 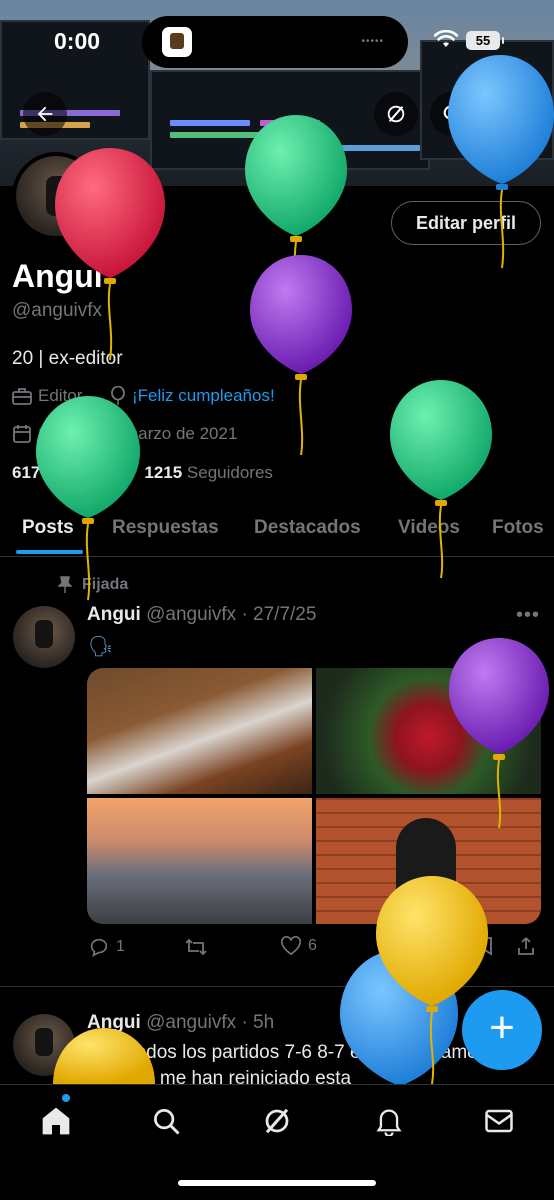 I want to click on job-label: Editor, so click(x=60, y=395).